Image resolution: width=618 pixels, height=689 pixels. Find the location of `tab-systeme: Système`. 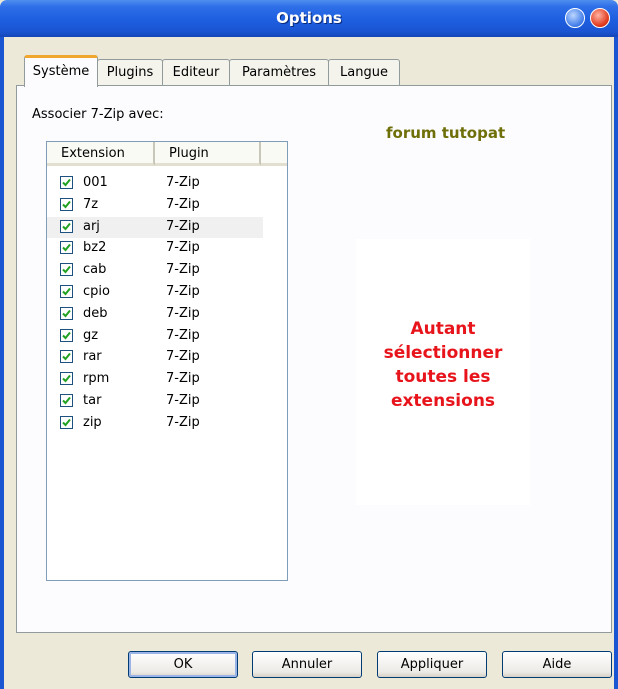

tab-systeme: Système is located at coordinates (61, 71).